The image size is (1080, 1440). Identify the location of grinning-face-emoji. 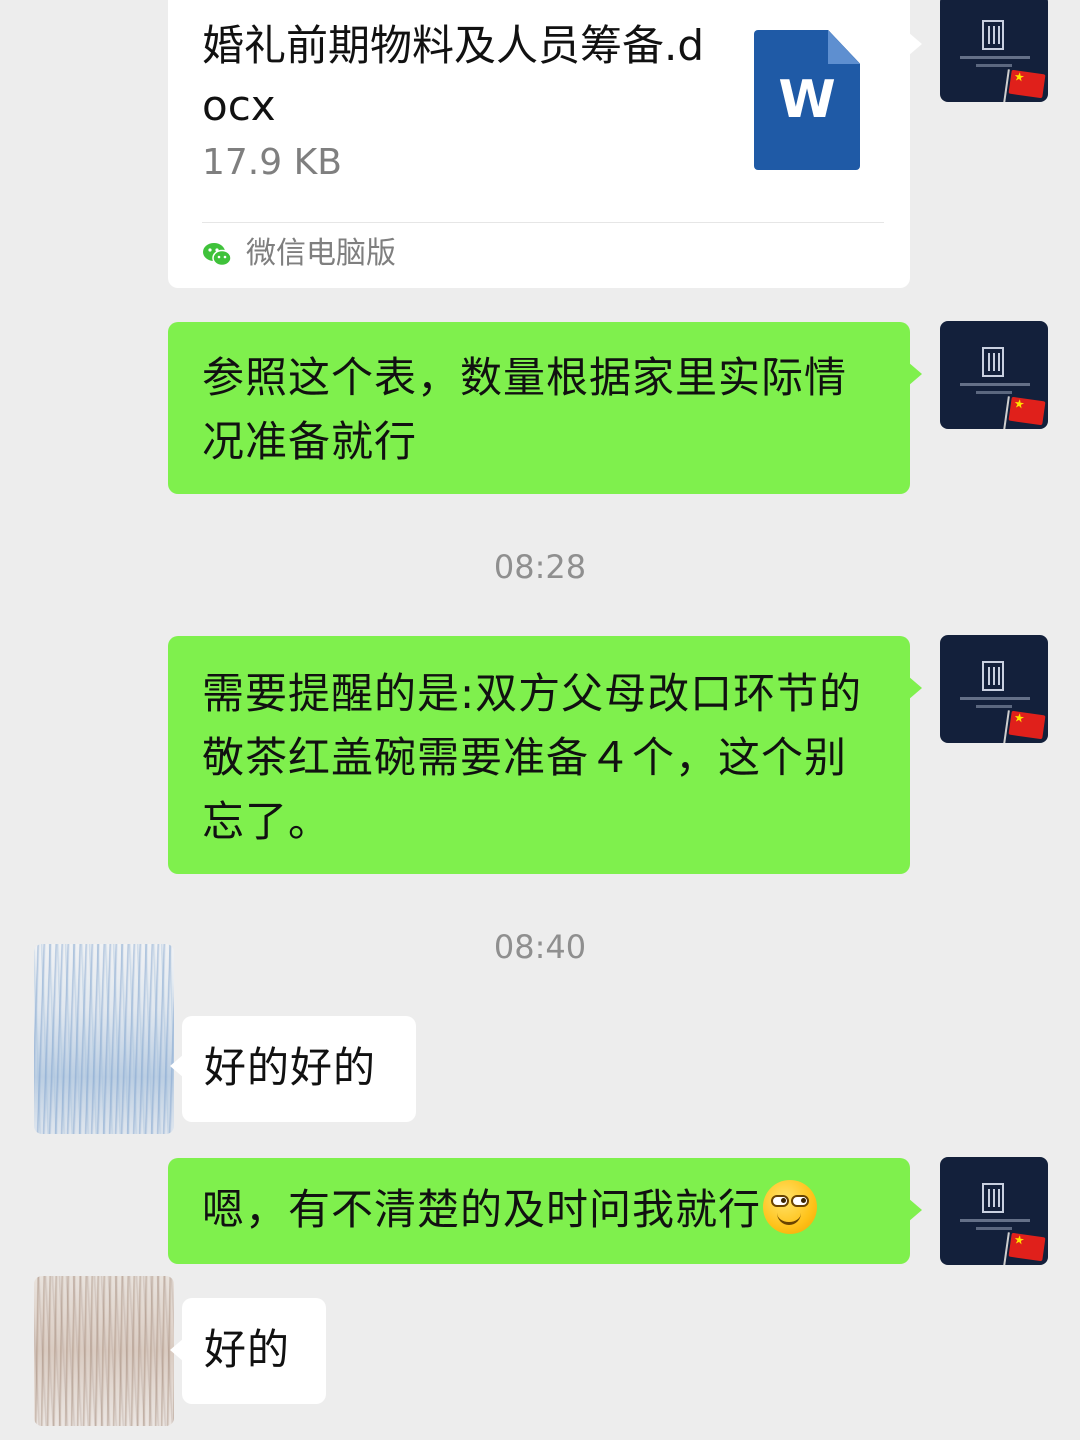
(790, 1207).